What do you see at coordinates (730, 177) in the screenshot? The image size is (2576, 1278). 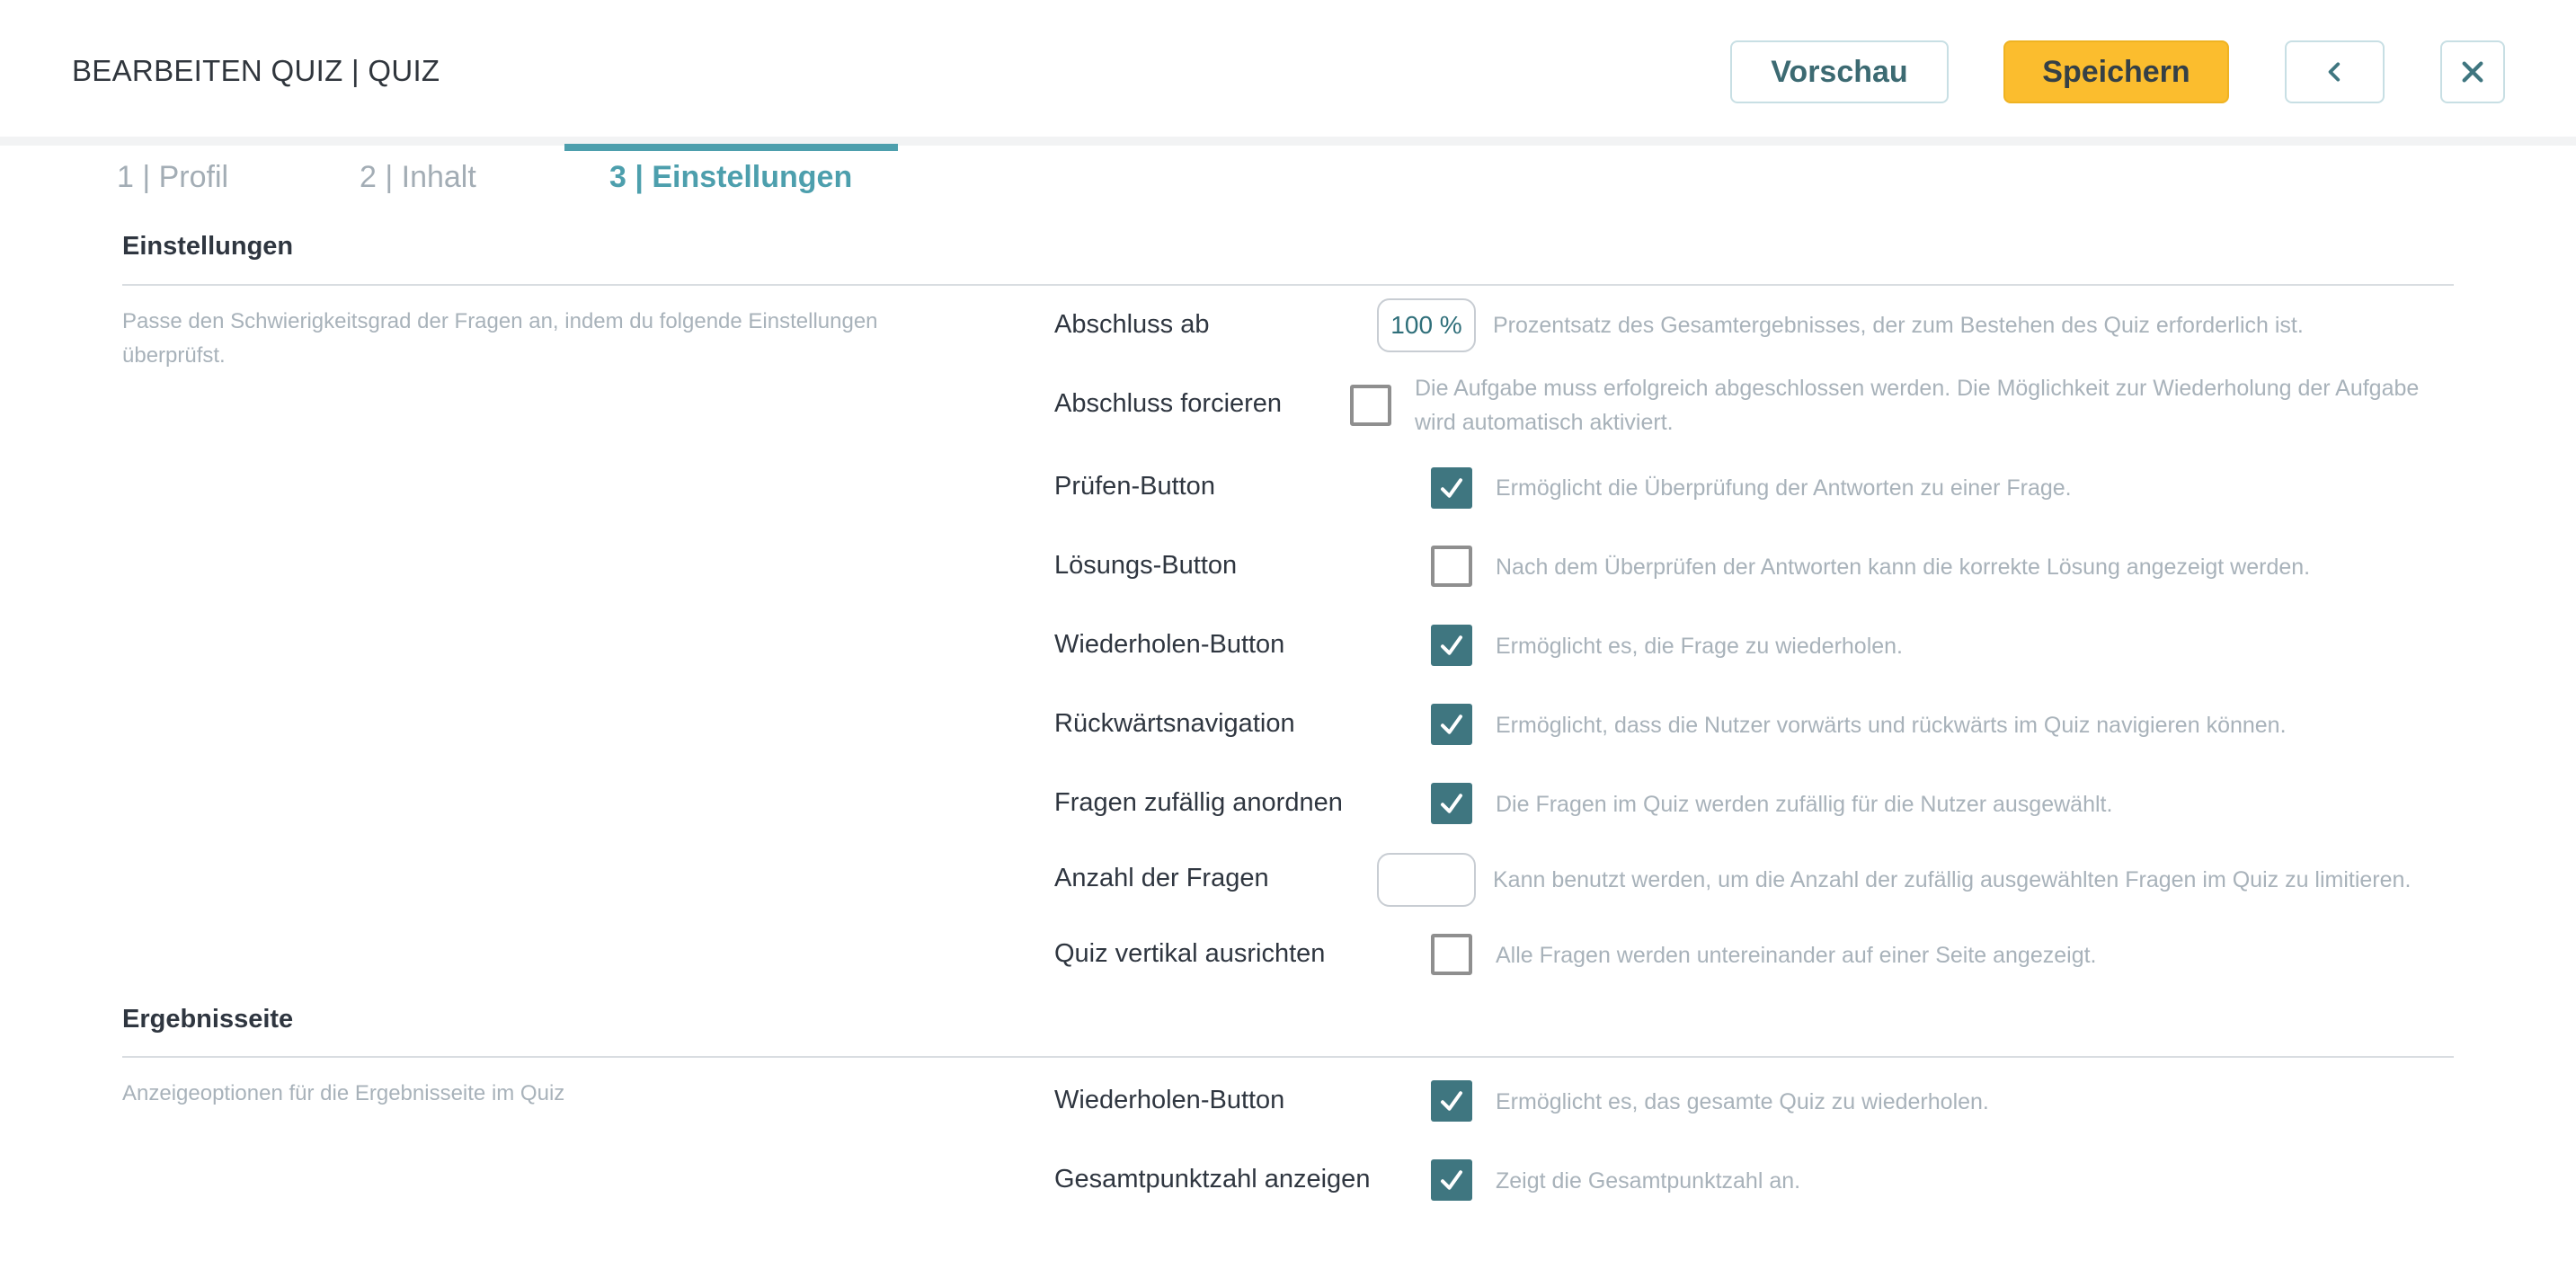 I see `tab-einstellungen: 3 | Einstellungen` at bounding box center [730, 177].